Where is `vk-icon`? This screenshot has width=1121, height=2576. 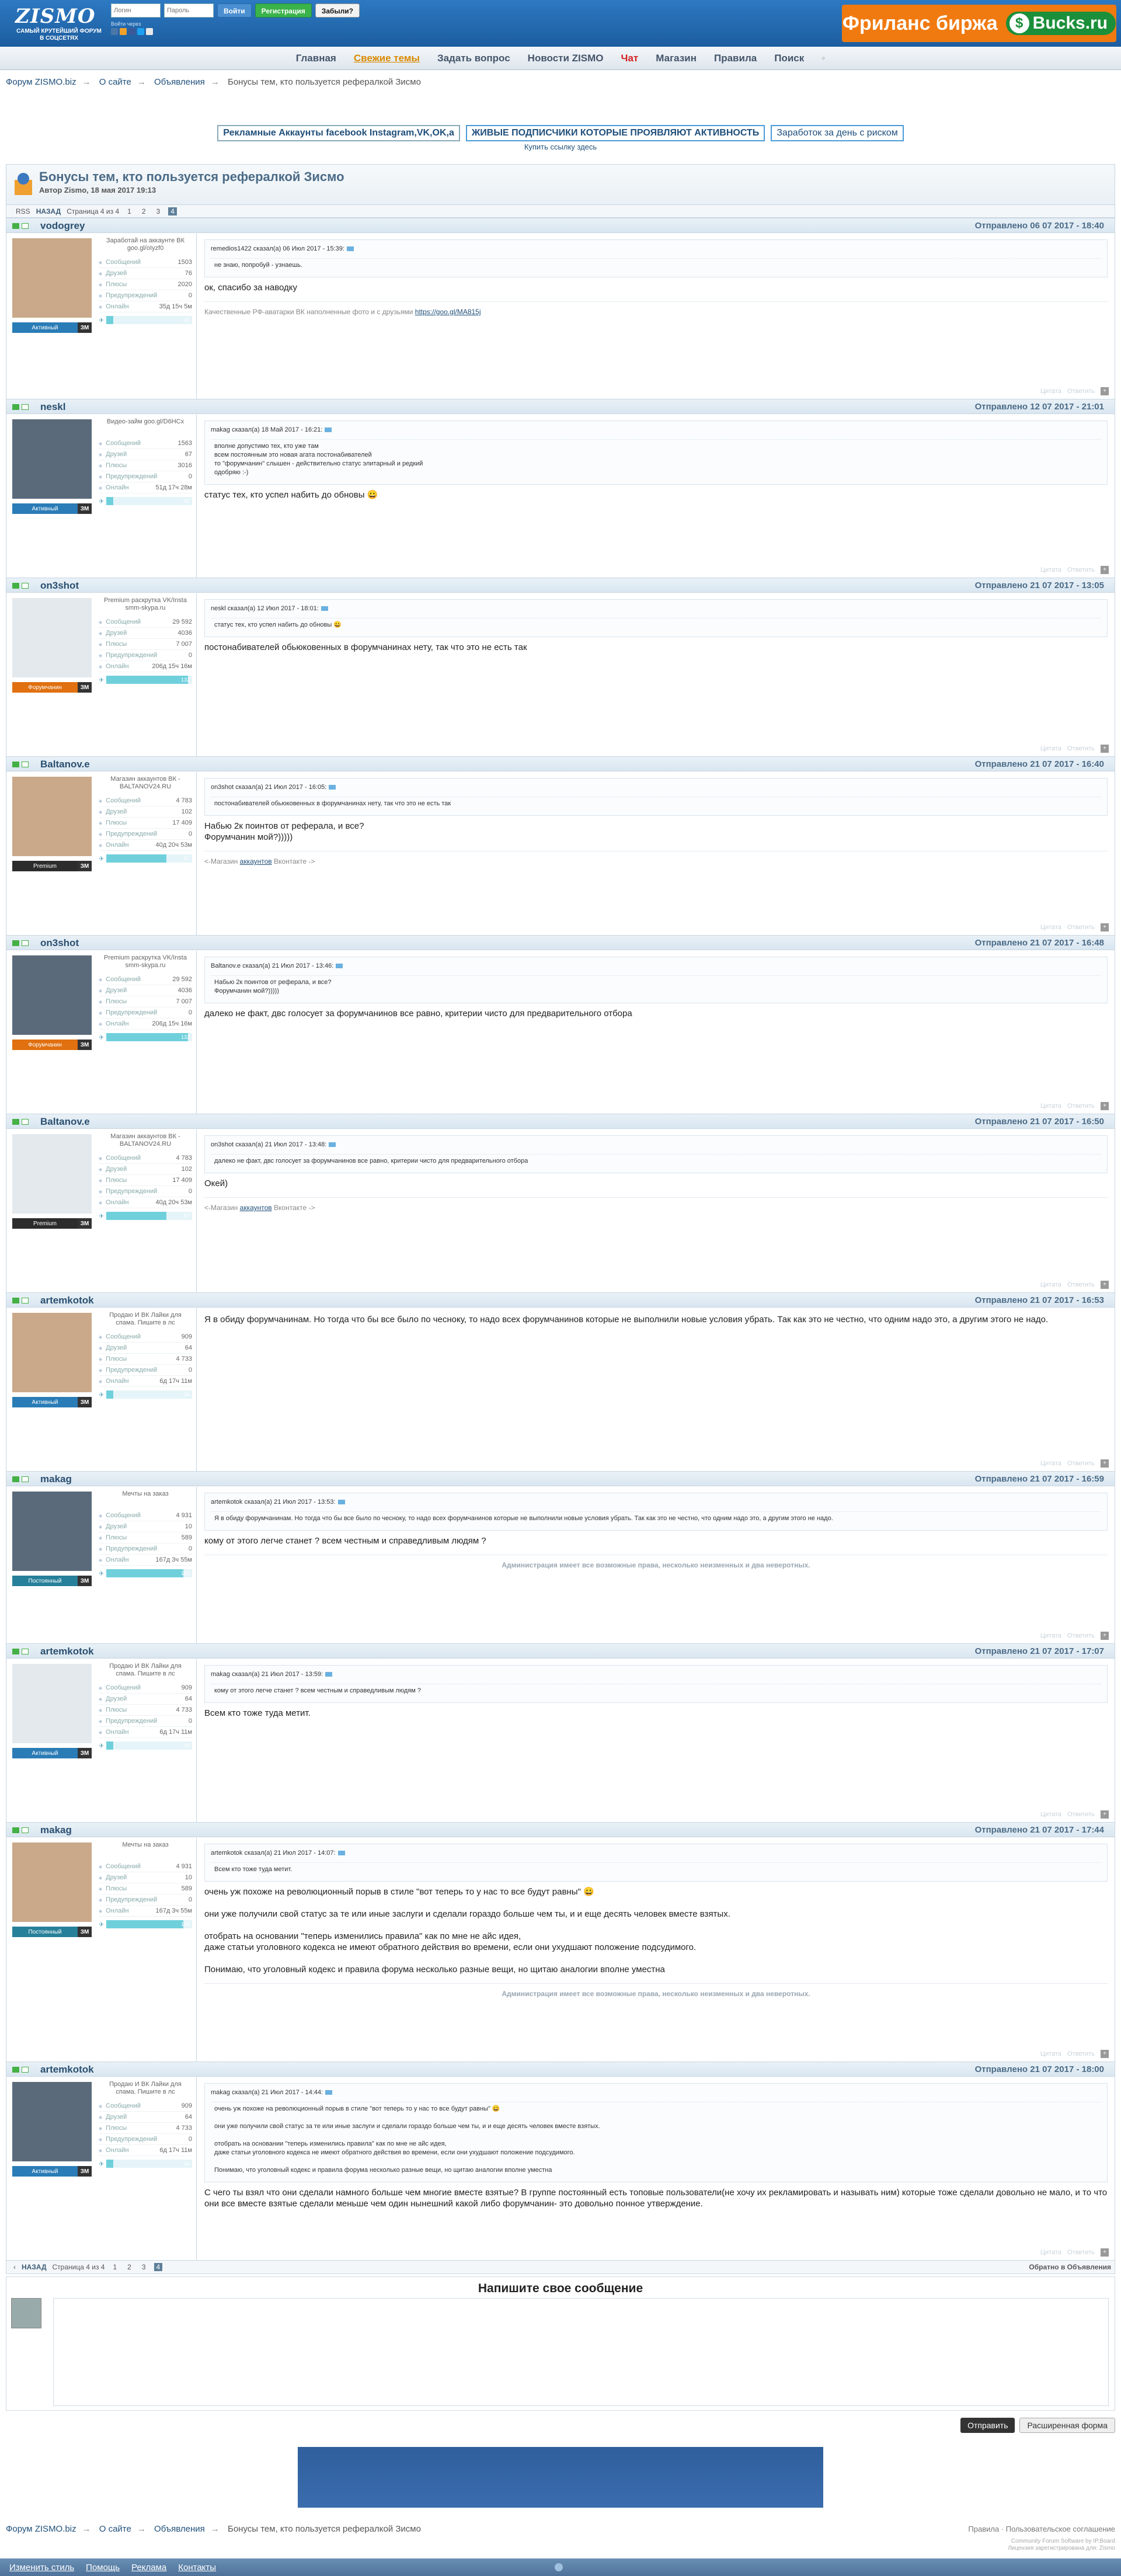
vk-icon is located at coordinates (114, 31).